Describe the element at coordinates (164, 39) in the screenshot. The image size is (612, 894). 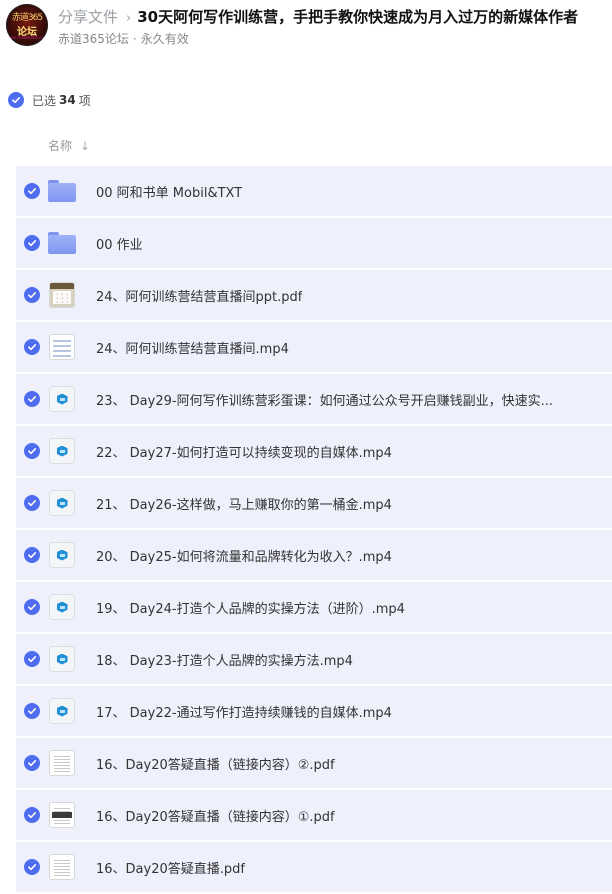
I see `validity-text: 永久有效` at that location.